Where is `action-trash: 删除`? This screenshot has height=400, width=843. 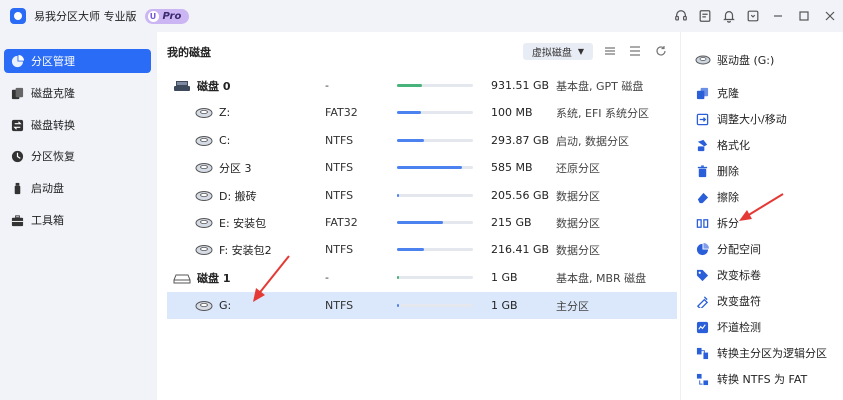 action-trash: 删除 is located at coordinates (717, 171).